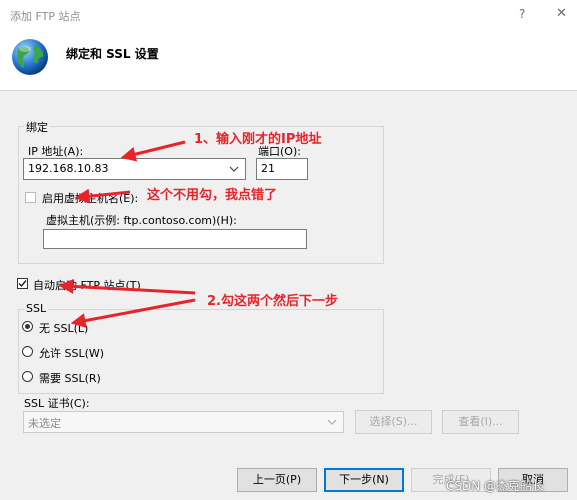 This screenshot has height=500, width=577. I want to click on port-input: 21, so click(282, 169).